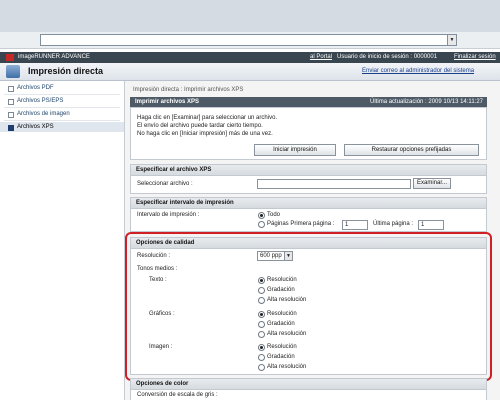 The image size is (500, 400). Describe the element at coordinates (250, 16) in the screenshot. I see `browser-titlebar` at that location.